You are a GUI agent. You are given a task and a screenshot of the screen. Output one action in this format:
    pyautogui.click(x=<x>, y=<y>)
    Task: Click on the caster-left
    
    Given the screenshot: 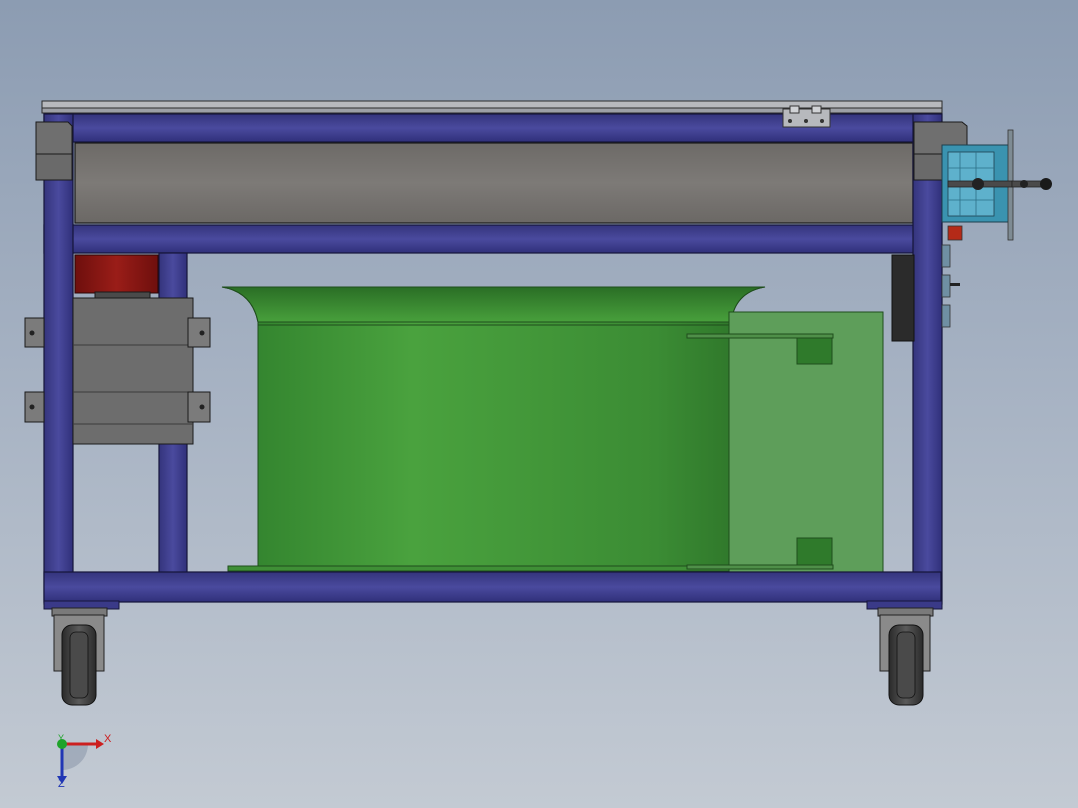 What is the action you would take?
    pyautogui.click(x=79, y=656)
    